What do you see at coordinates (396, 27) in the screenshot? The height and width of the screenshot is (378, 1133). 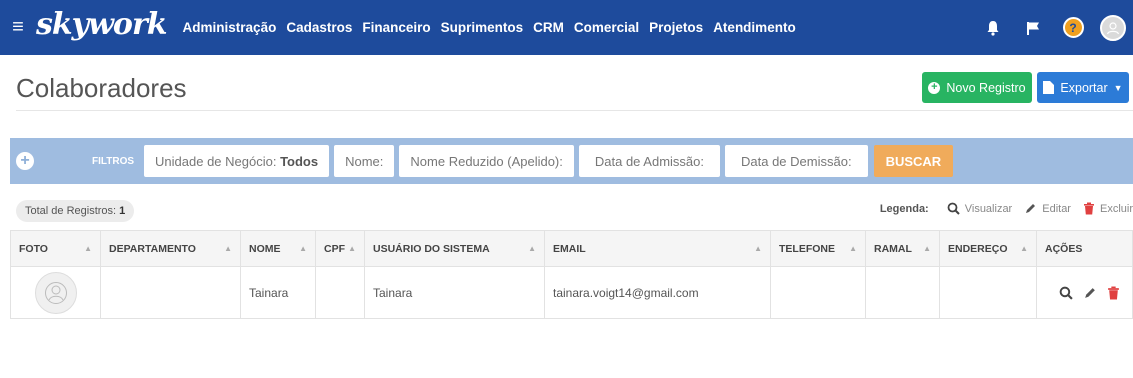 I see `menu-item-financeiro: Financeiro` at bounding box center [396, 27].